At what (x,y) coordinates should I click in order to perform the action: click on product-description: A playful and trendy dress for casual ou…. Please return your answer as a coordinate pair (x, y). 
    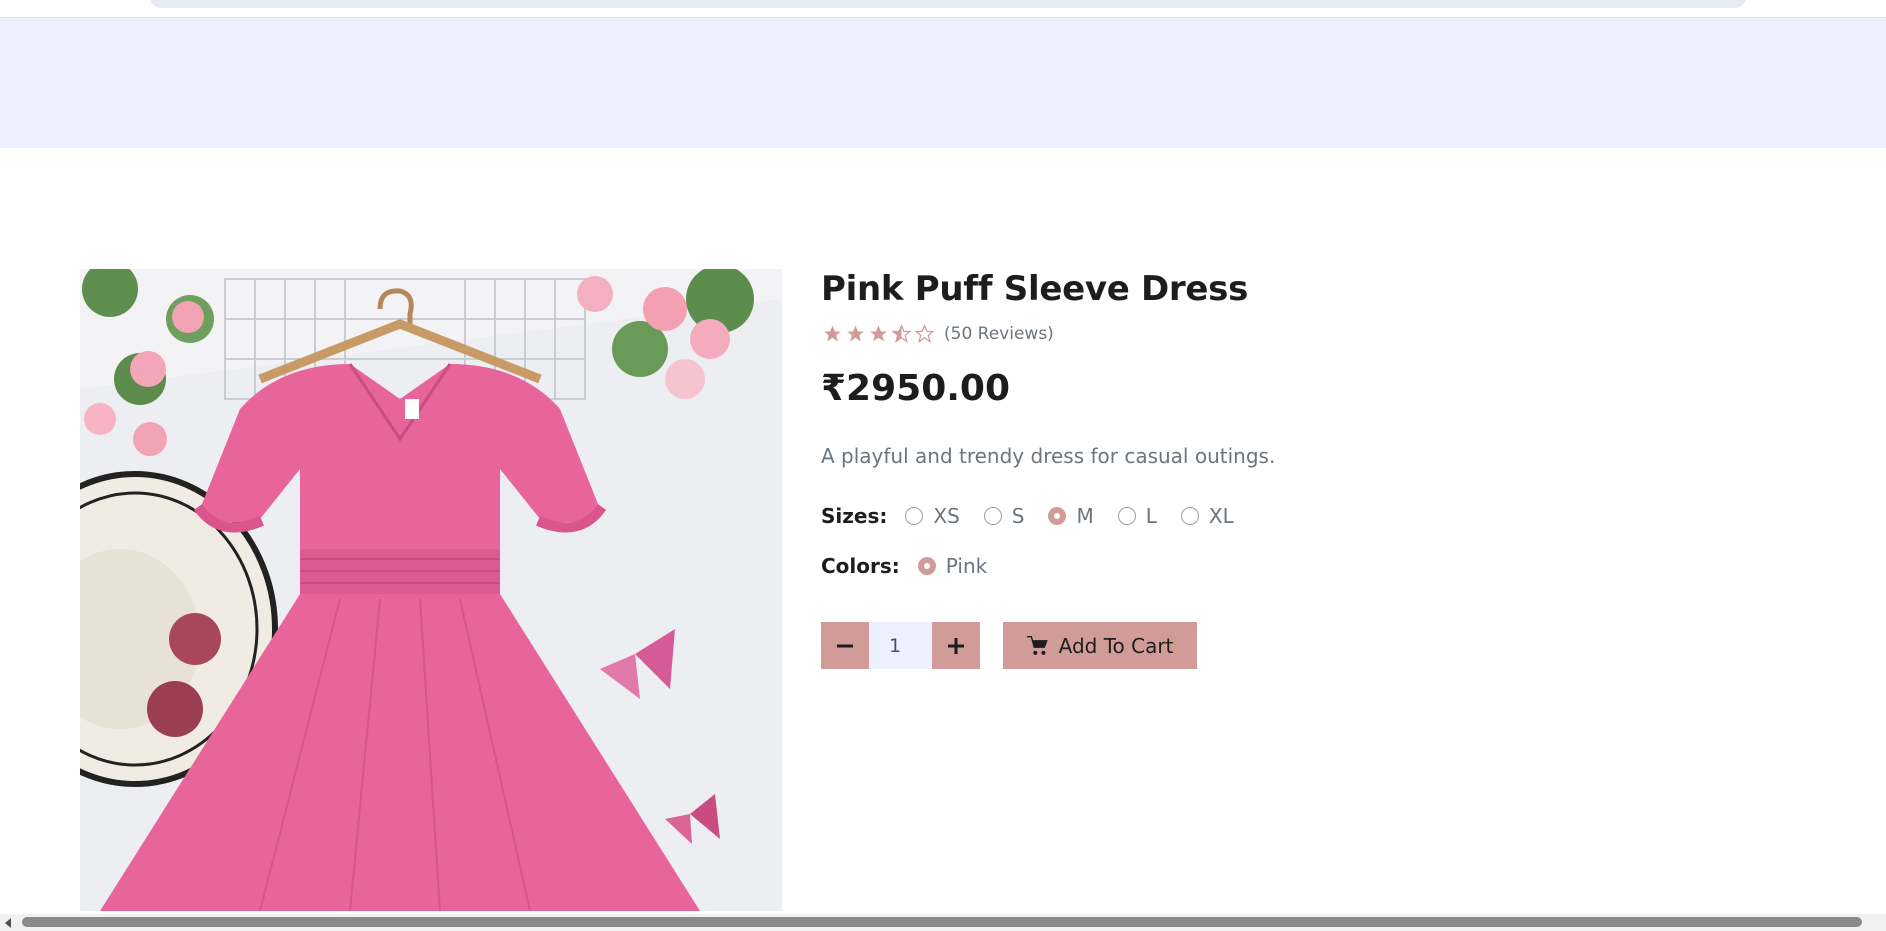
    Looking at the image, I should click on (1048, 456).